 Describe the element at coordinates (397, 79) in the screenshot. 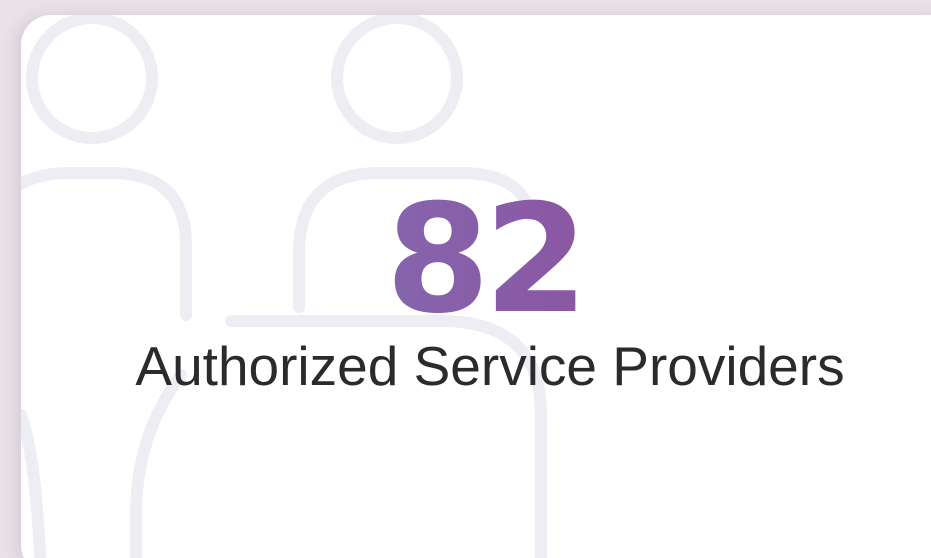

I see `person-head-right` at that location.